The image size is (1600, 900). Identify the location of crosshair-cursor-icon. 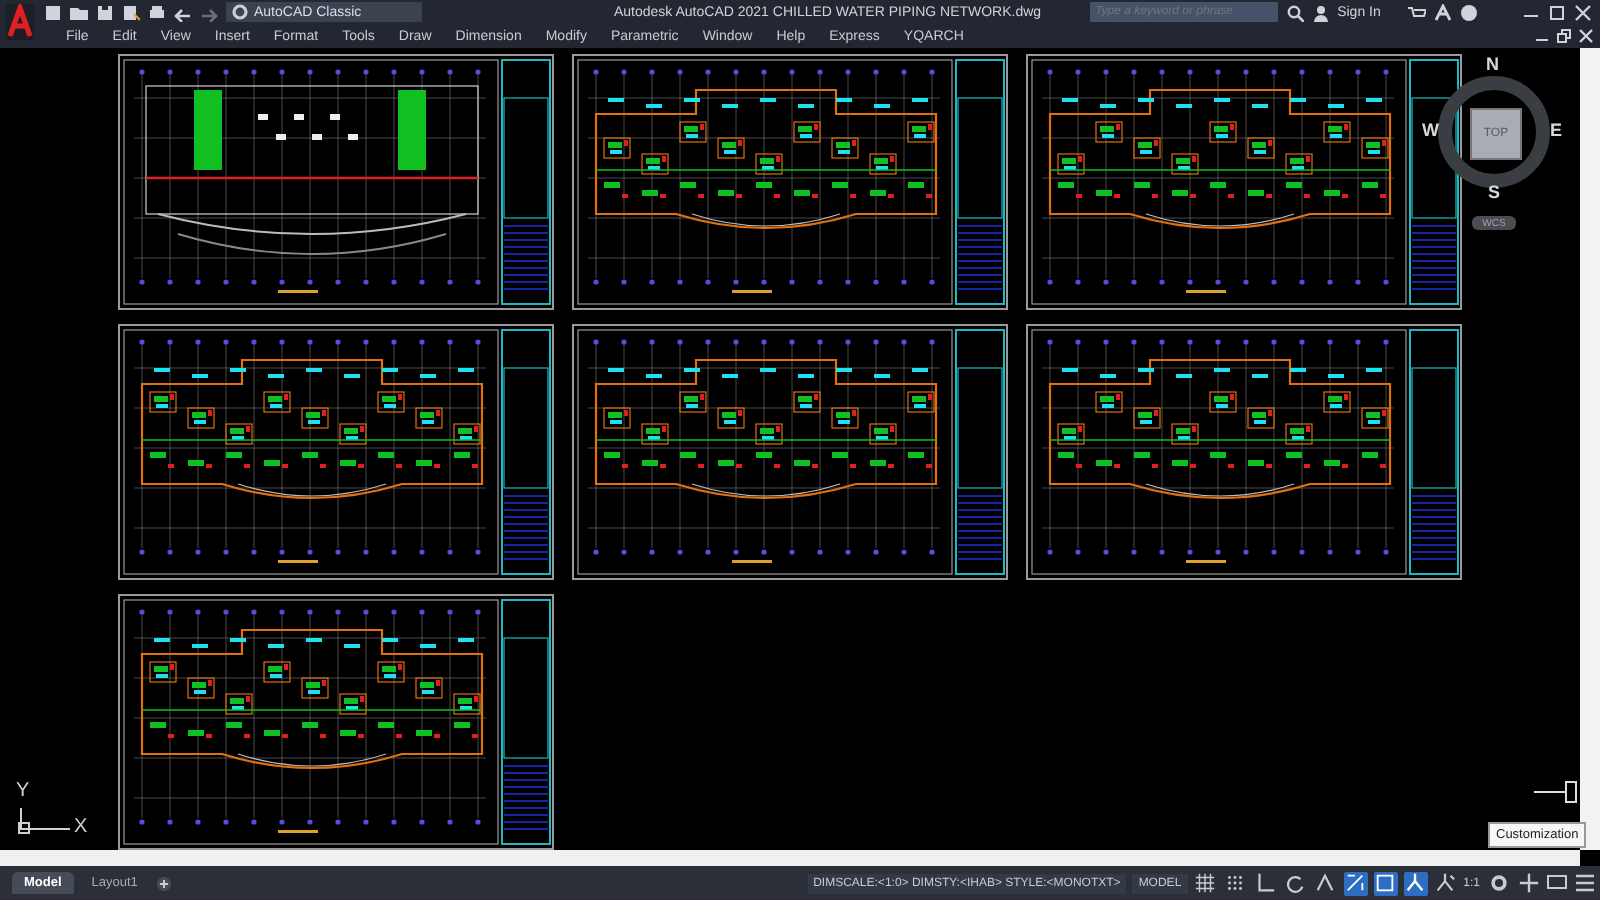
(1556, 792).